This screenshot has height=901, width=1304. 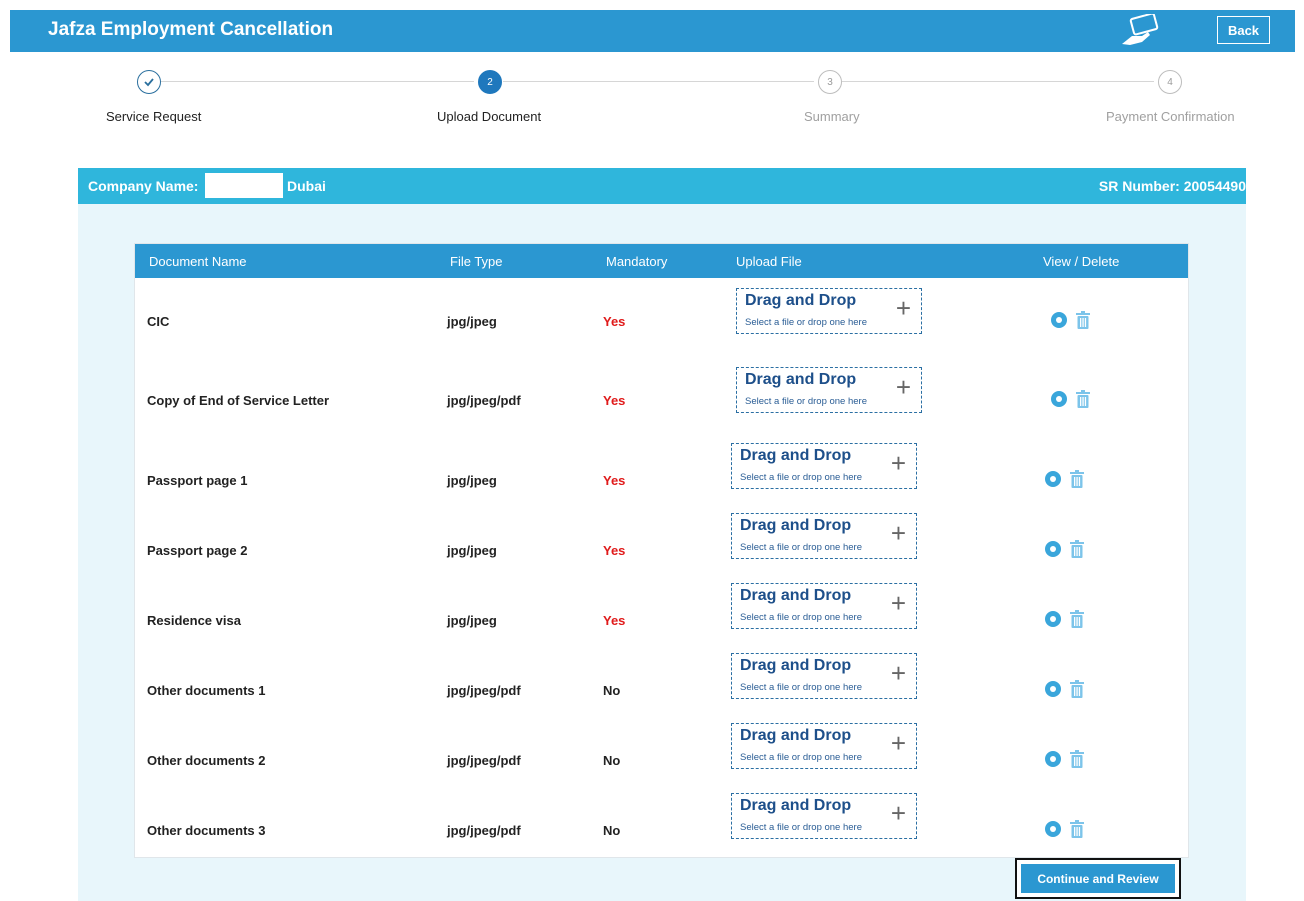 What do you see at coordinates (143, 186) in the screenshot?
I see `company-name-label: Company Name:` at bounding box center [143, 186].